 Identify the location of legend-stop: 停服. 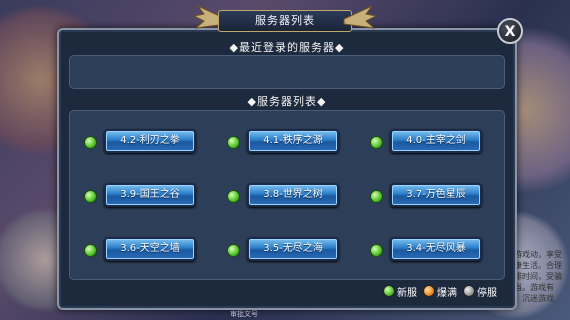
(480, 291).